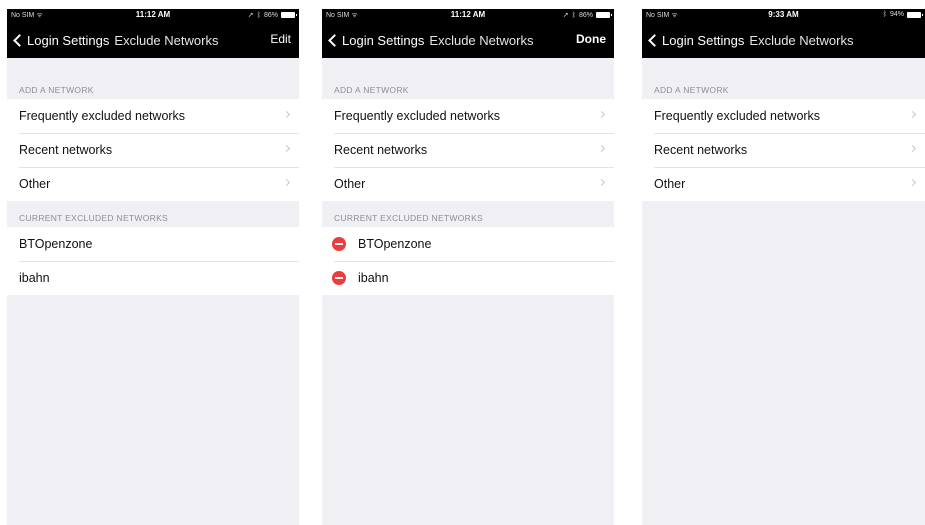 The image size is (925, 525). I want to click on status-right: ᛒ 94%, so click(902, 14).